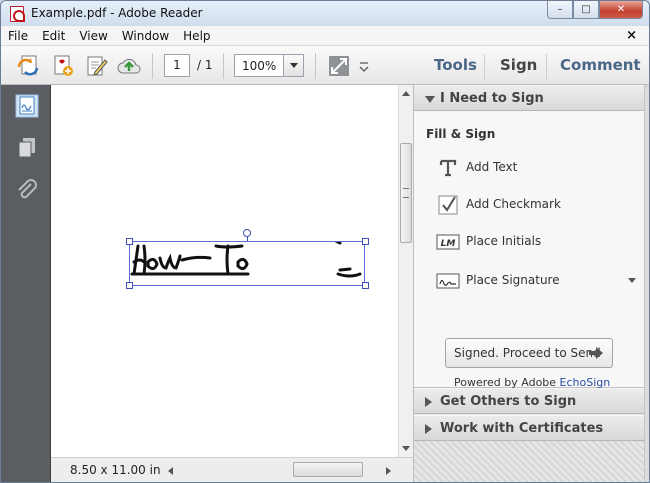 The width and height of the screenshot is (650, 483). I want to click on section-get-others-to-sign: Get Others to Sign, so click(529, 401).